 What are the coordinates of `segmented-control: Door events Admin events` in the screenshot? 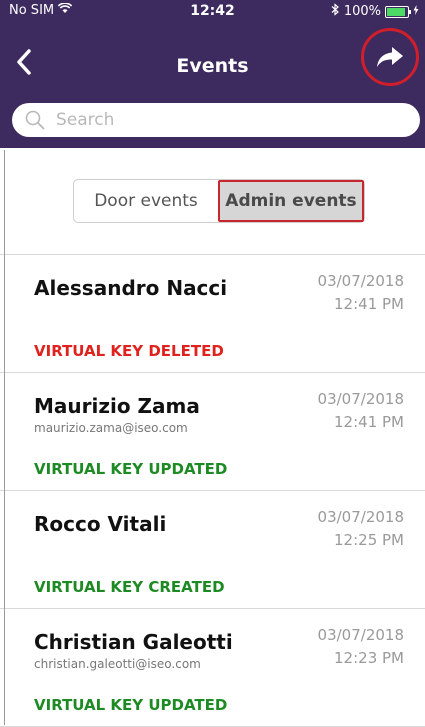 It's located at (219, 201).